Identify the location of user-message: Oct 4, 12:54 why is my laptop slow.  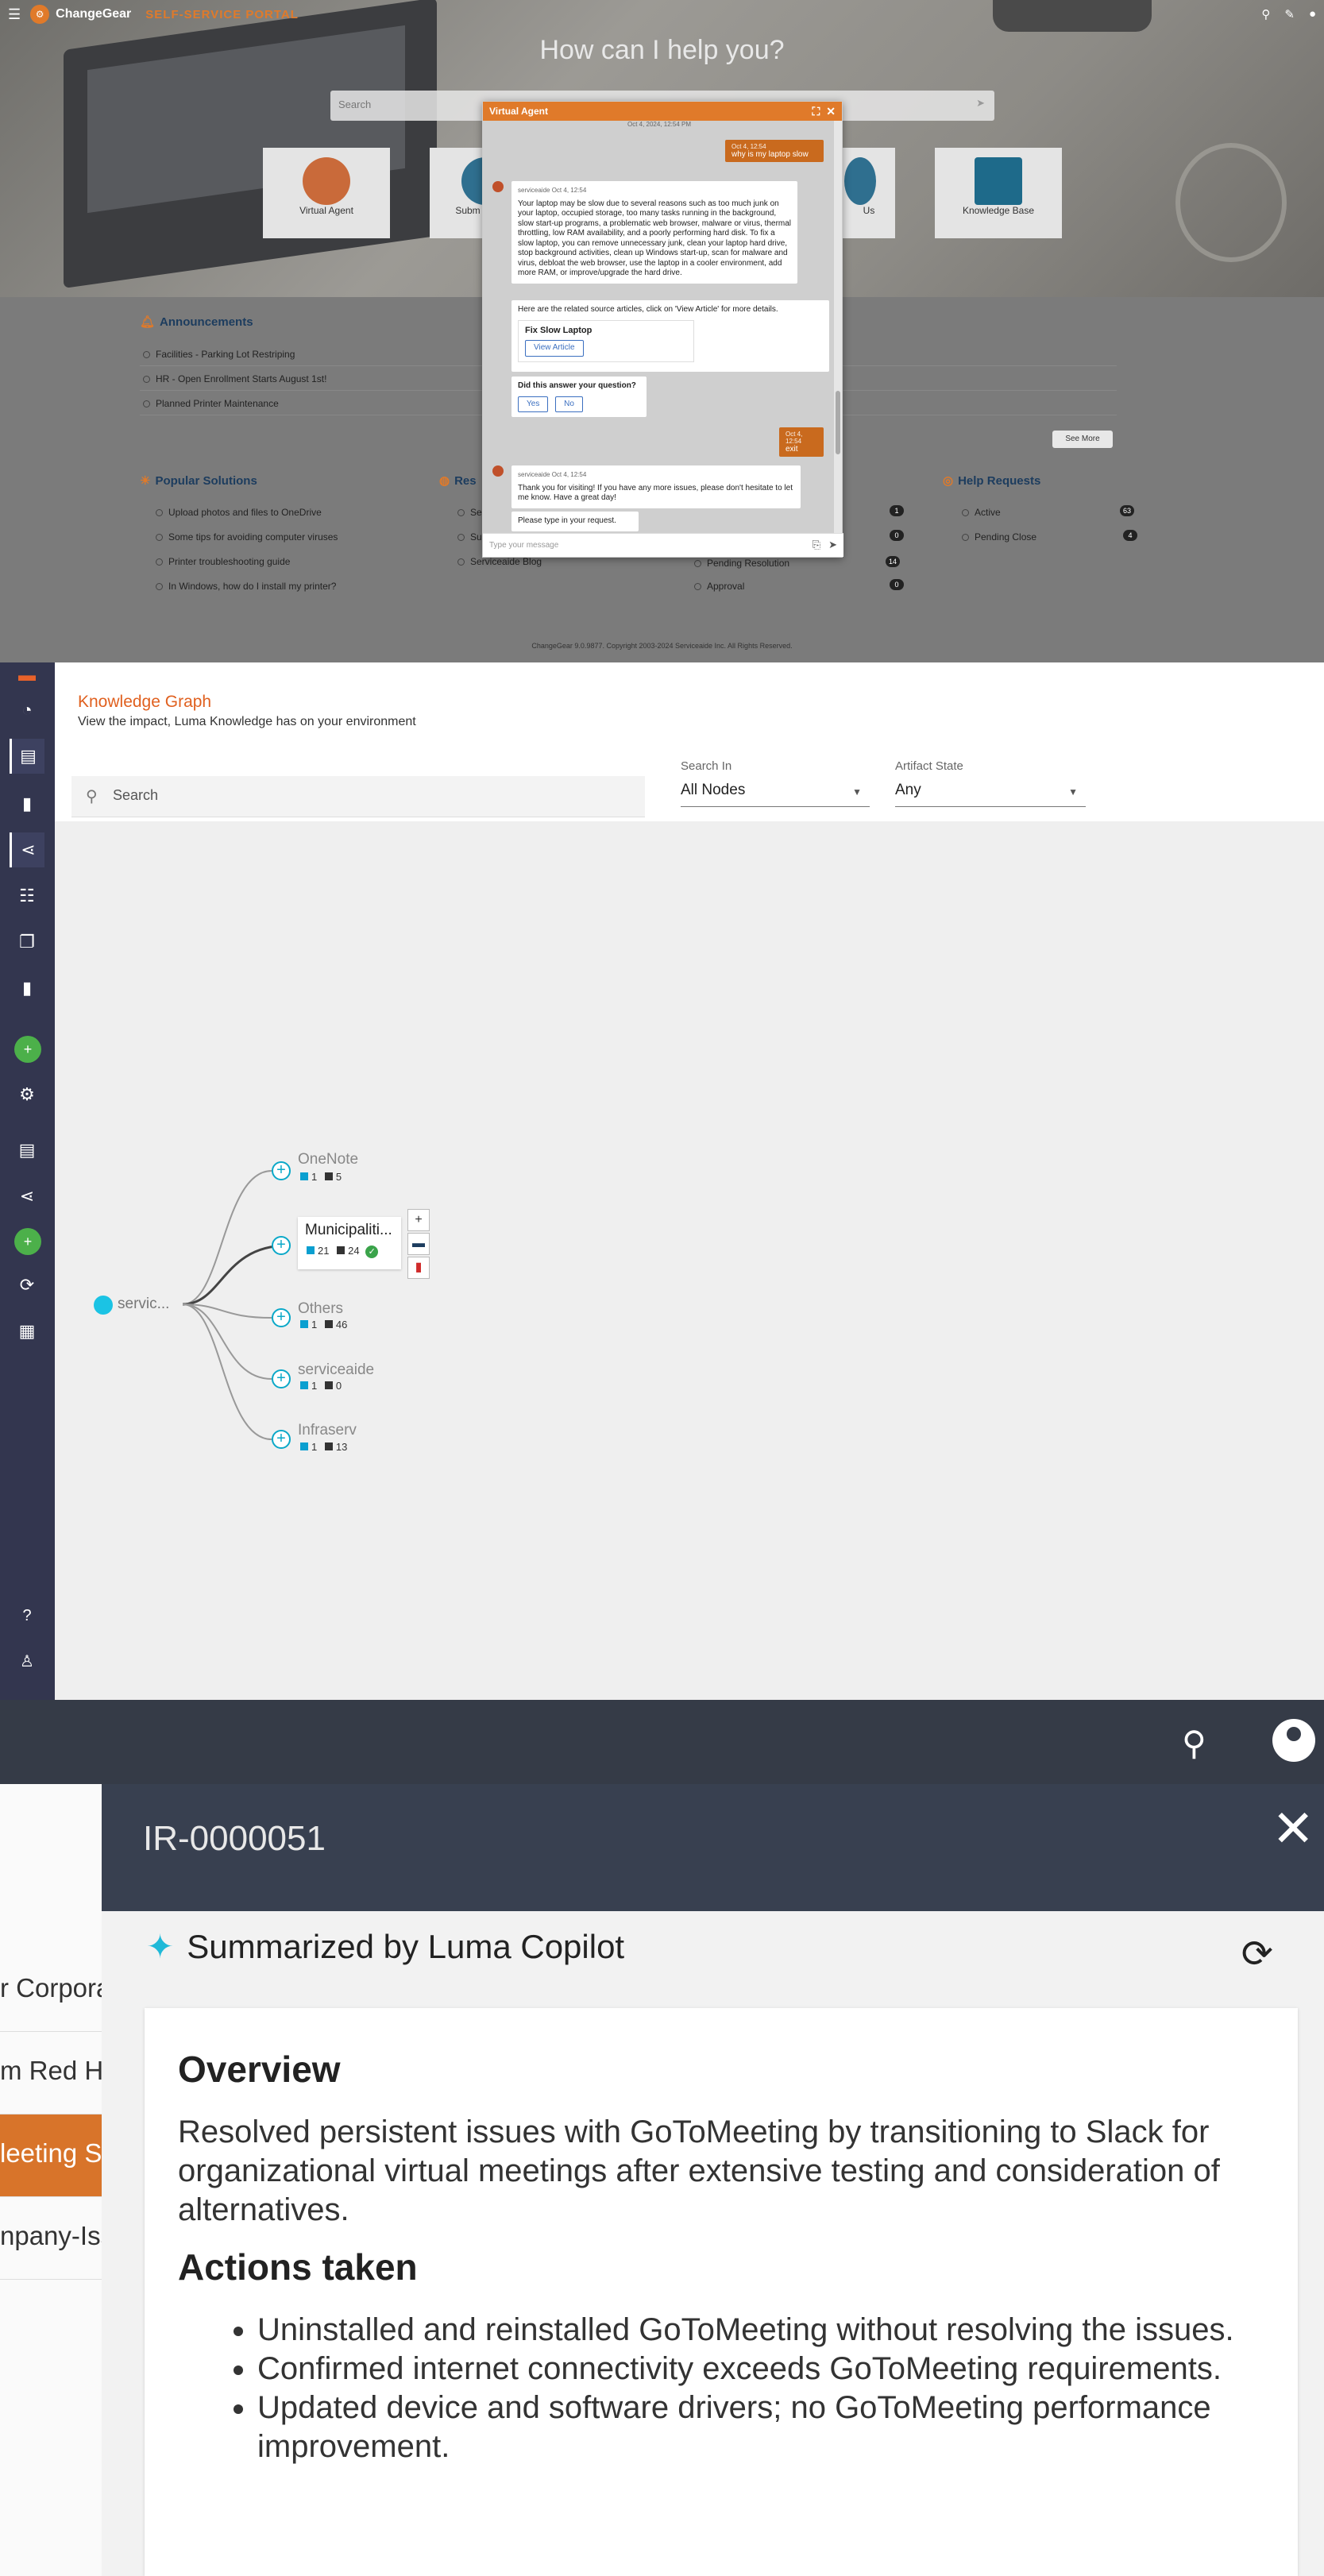
(774, 151).